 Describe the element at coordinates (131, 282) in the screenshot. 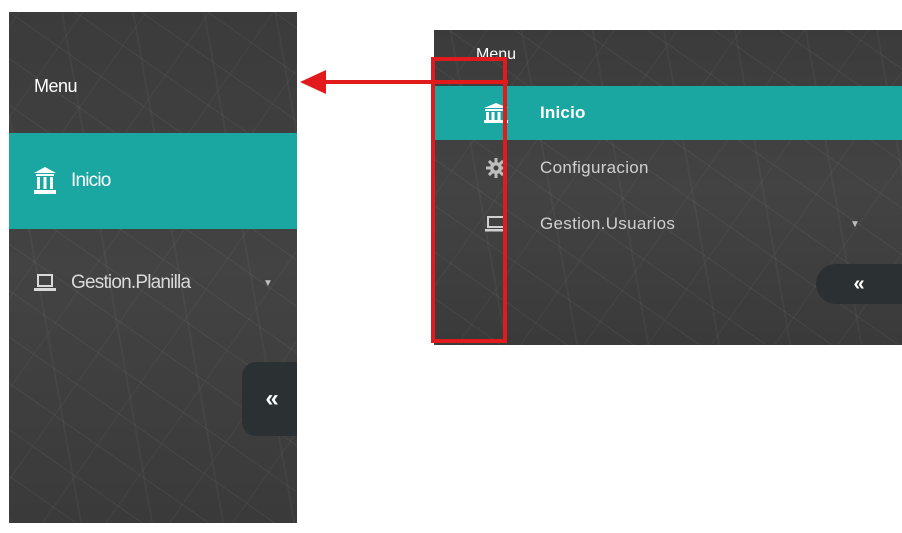

I see `sidebar-item-label: Gestion.Planilla` at that location.